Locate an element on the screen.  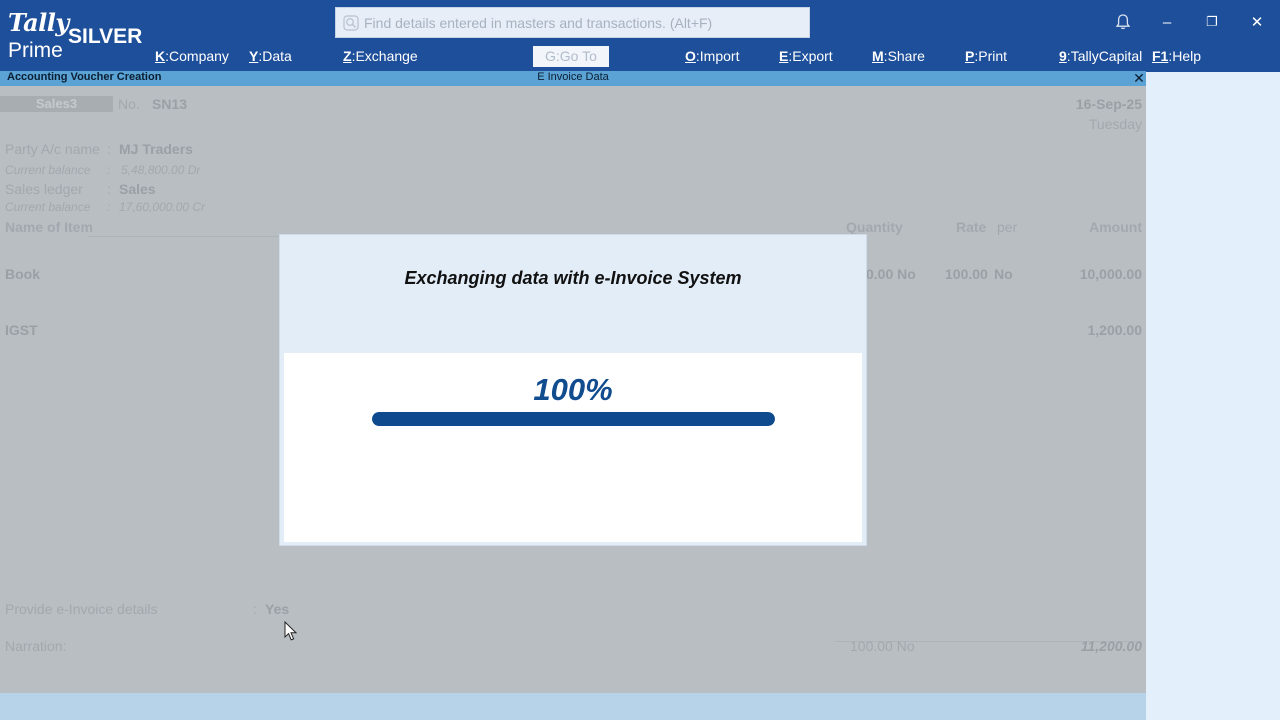
menu-goto: G:Go To is located at coordinates (571, 56).